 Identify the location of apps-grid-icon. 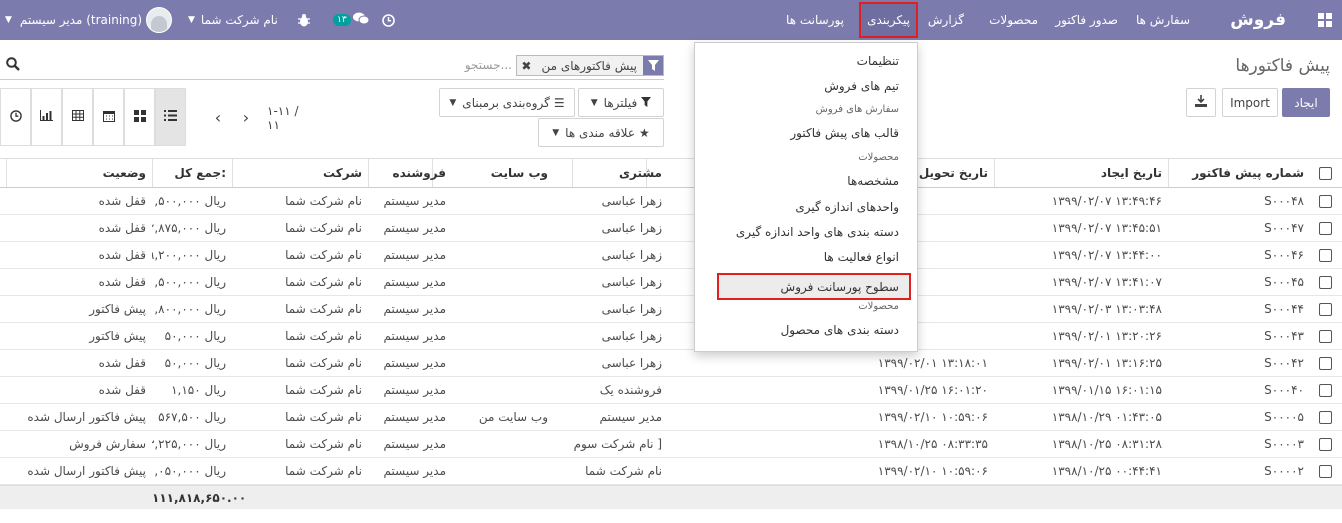
(1325, 20).